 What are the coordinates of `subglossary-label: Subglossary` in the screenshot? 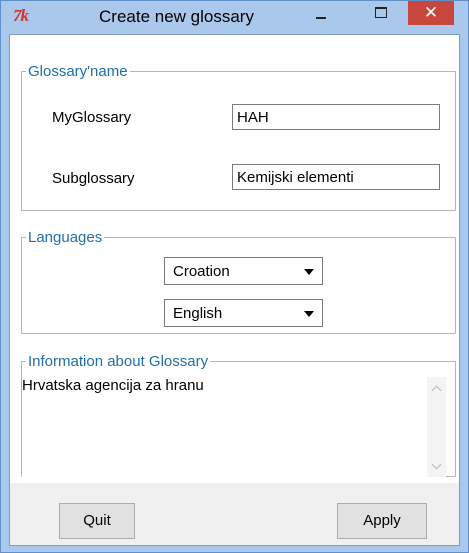 It's located at (93, 178).